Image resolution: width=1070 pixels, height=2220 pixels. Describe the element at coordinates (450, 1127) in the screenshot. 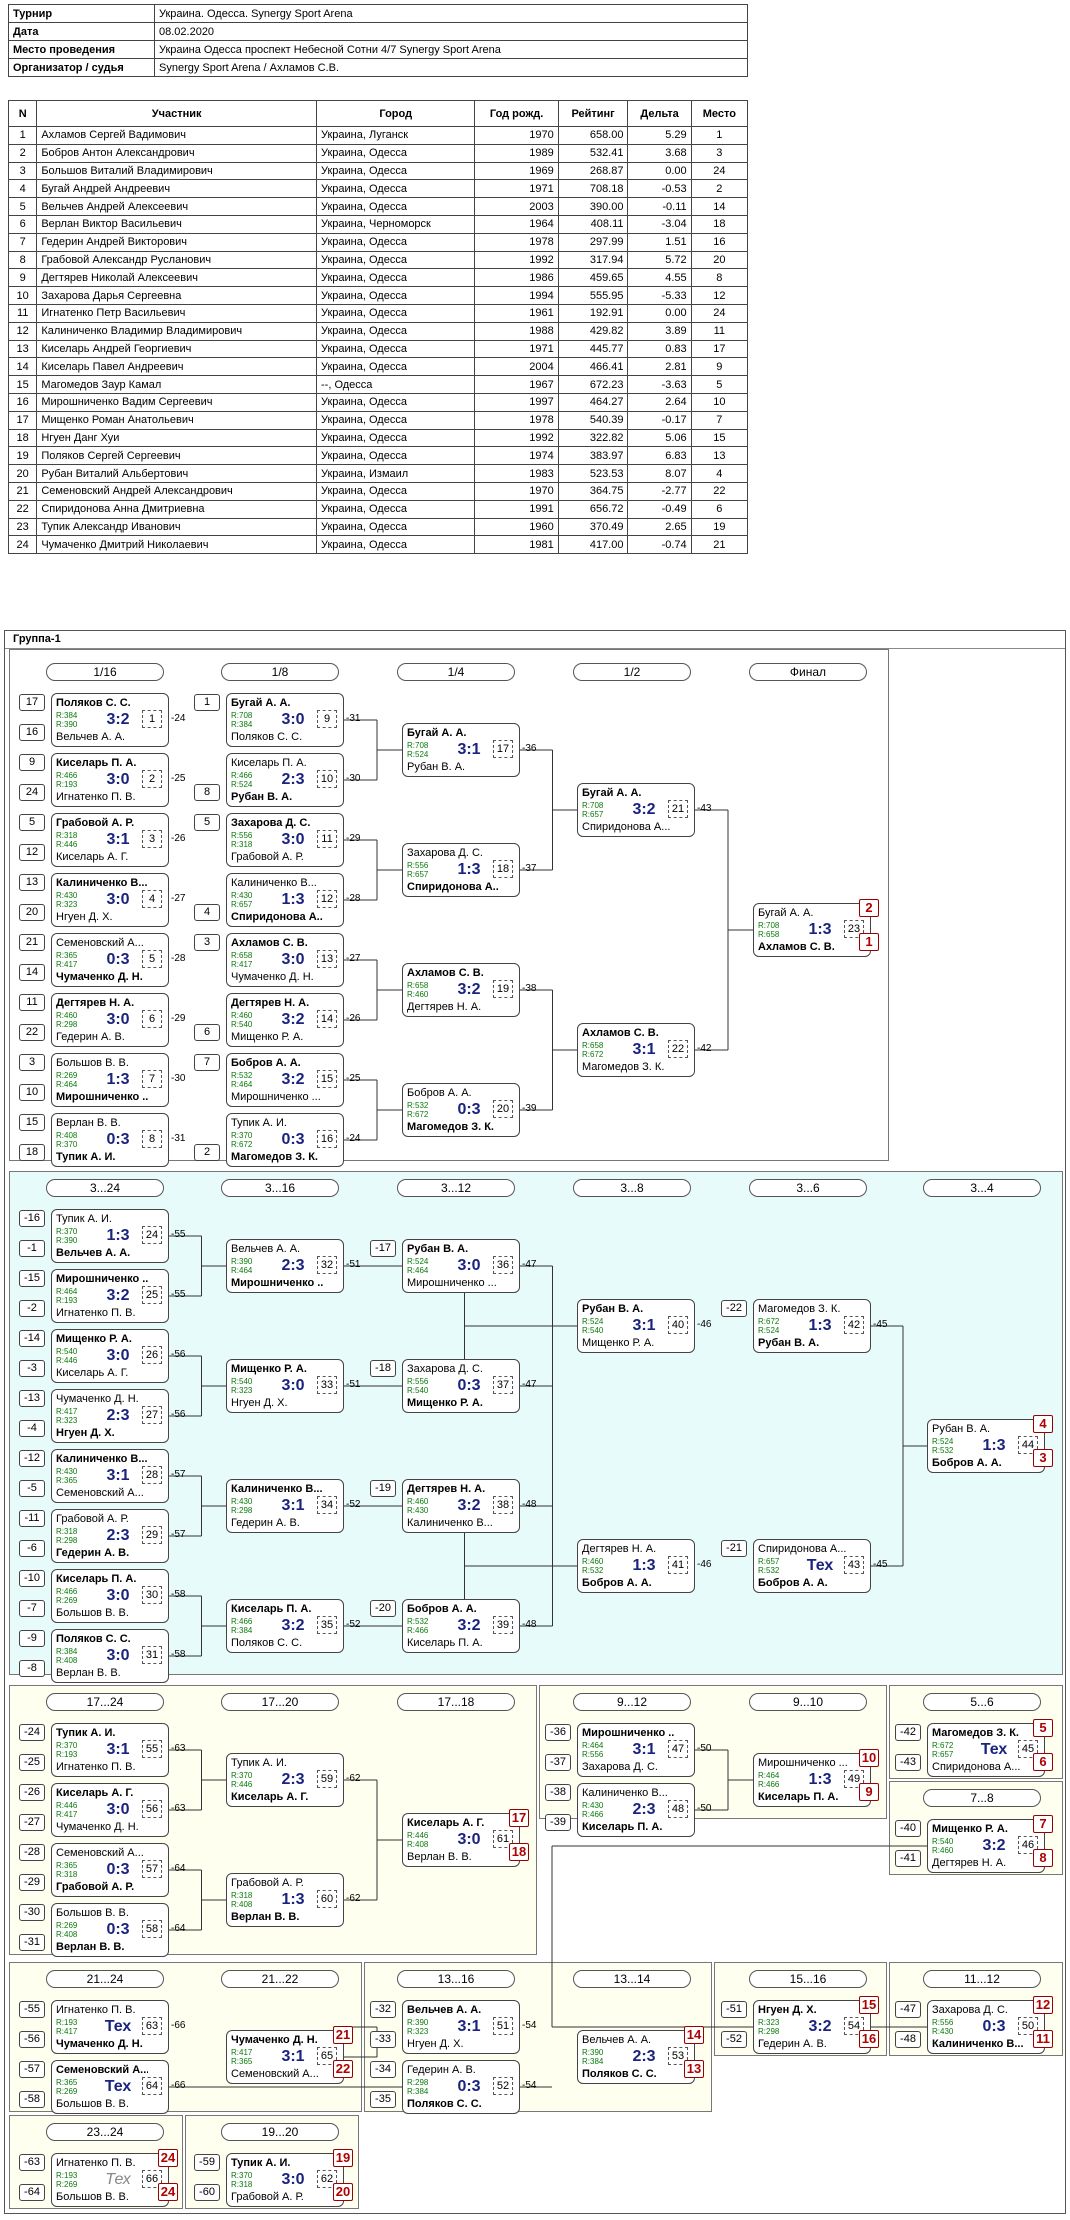

I see `player-bottom: Магомедов З. К.` at that location.